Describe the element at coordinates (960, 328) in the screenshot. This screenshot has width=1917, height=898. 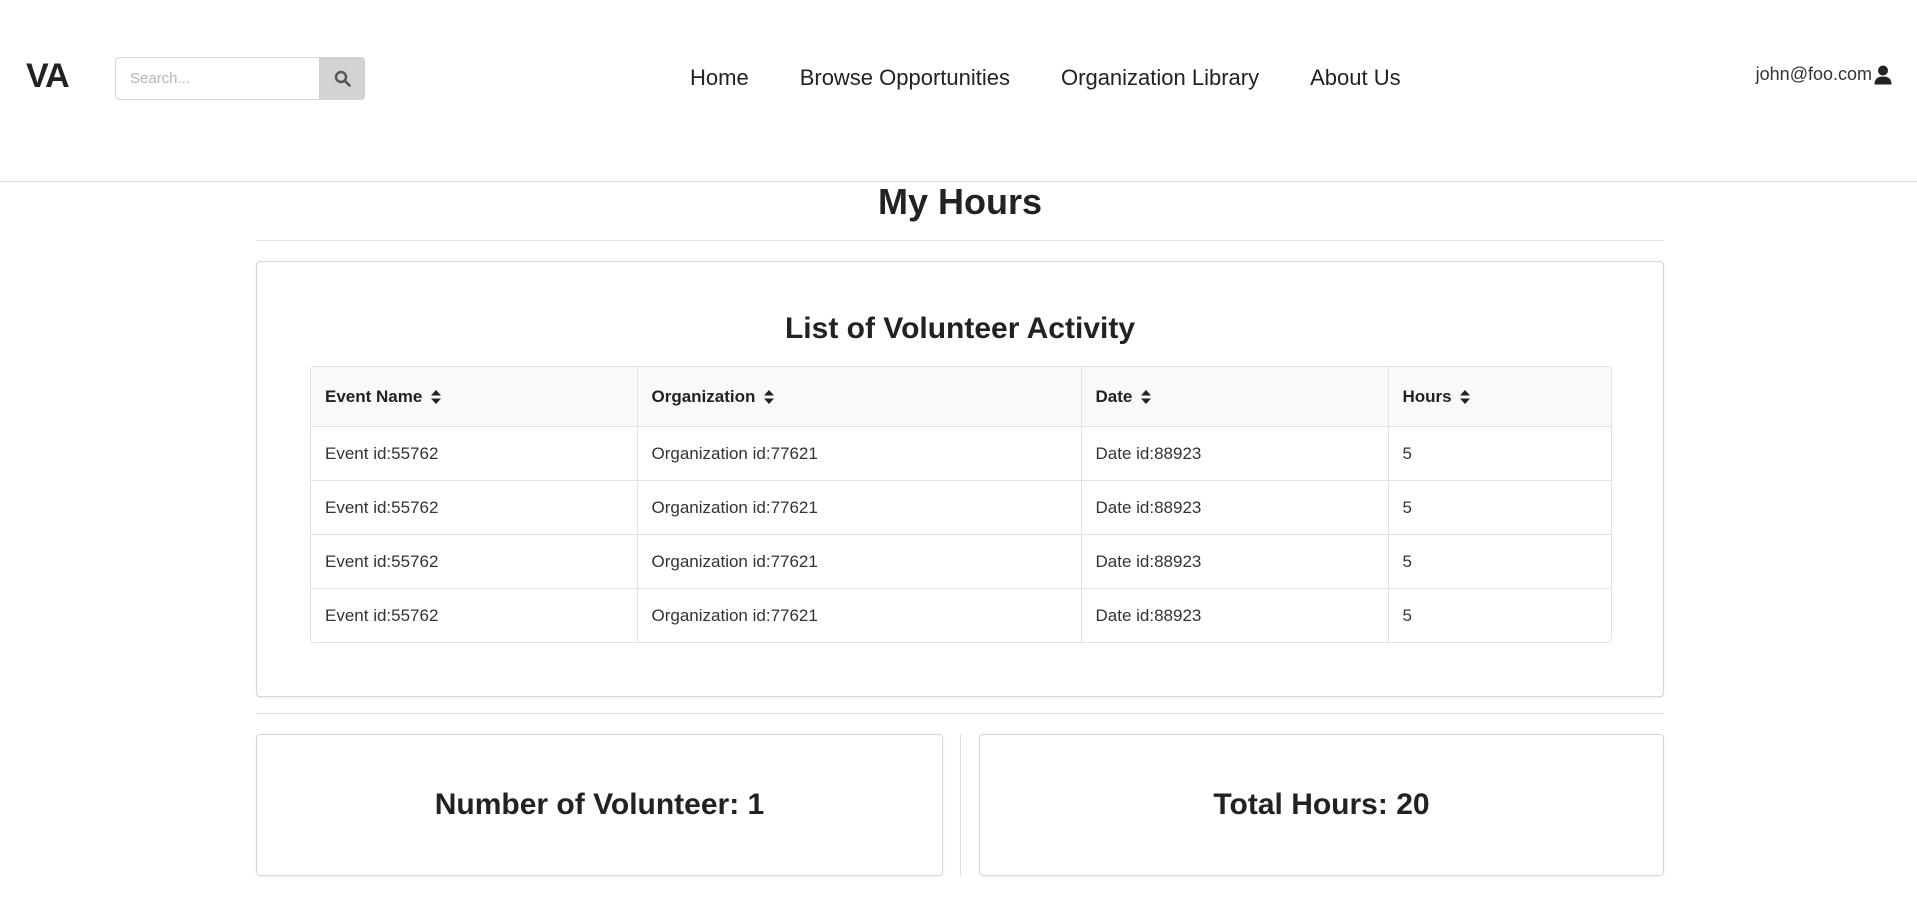
I see `activity-title: List of Volunteer Activity` at that location.